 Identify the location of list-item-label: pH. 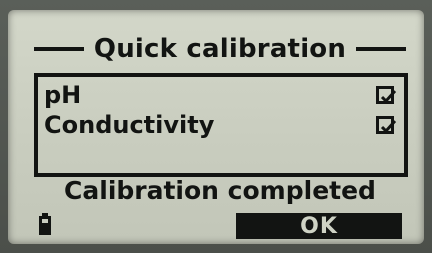
(63, 95).